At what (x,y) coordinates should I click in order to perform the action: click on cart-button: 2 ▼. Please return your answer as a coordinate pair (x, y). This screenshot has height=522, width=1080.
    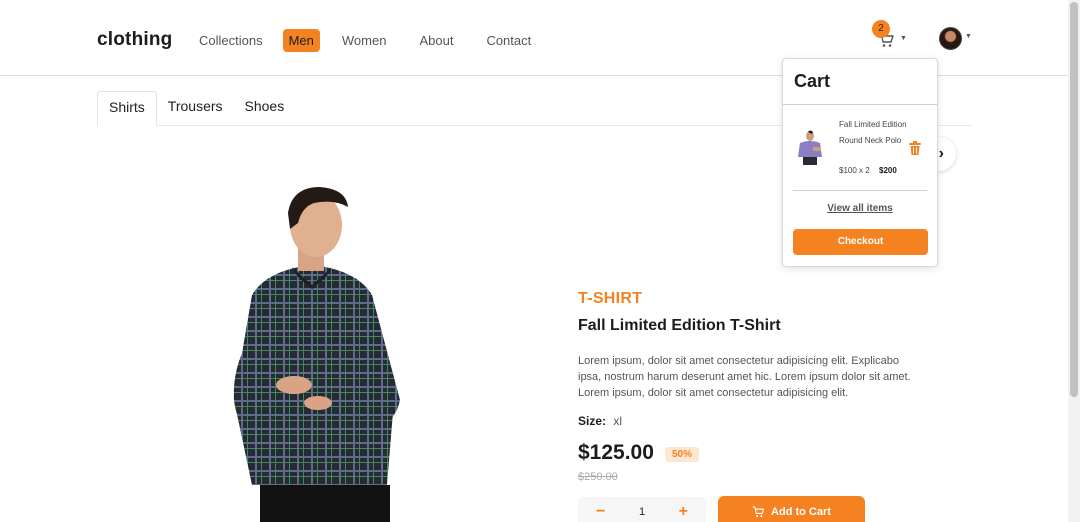
    Looking at the image, I should click on (890, 35).